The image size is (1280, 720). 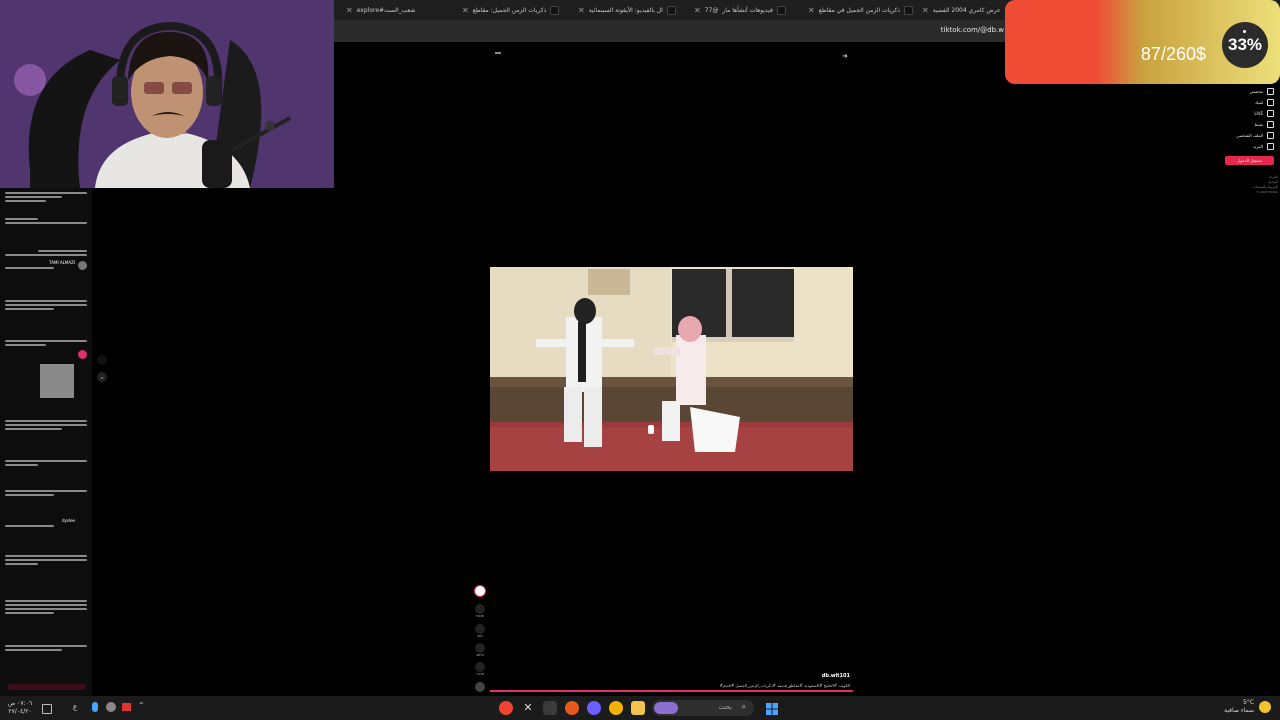 What do you see at coordinates (46, 523) in the screenshot?
I see `comment: dyslee` at bounding box center [46, 523].